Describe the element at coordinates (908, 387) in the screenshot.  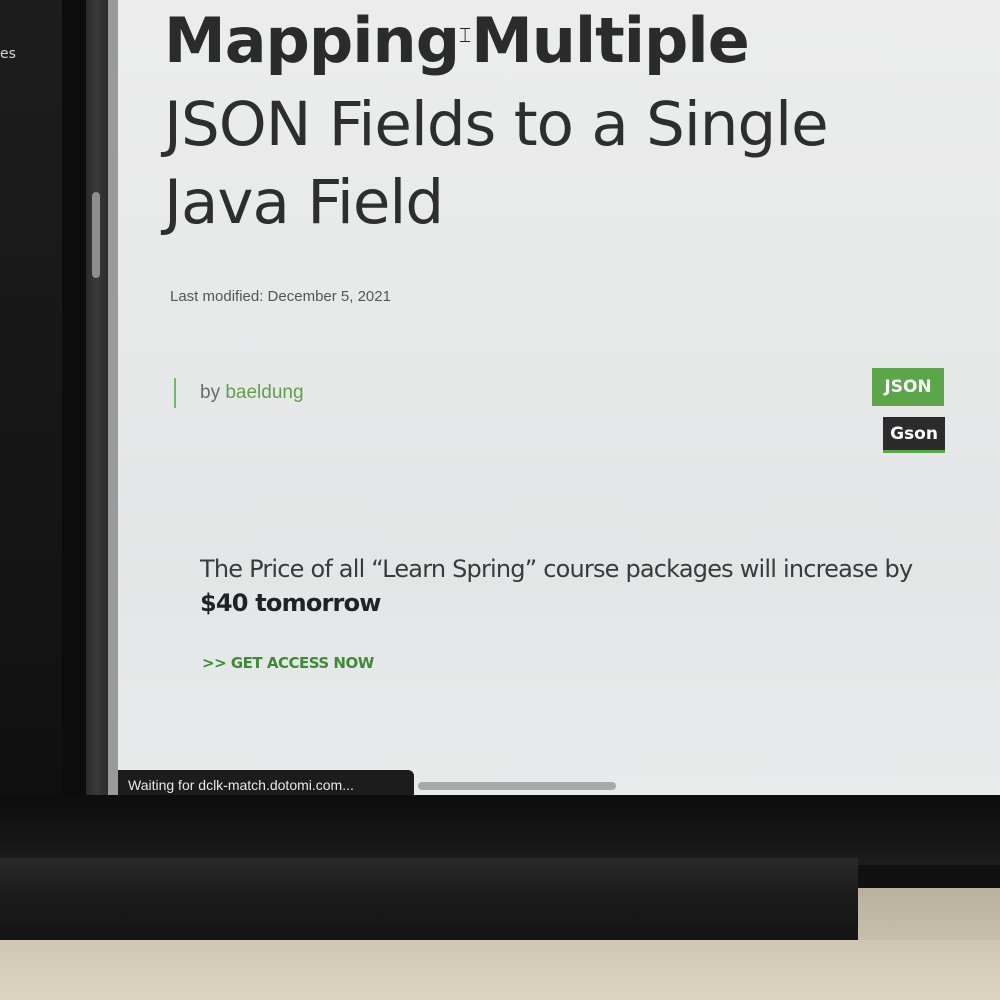
I see `tag-json: JSON` at that location.